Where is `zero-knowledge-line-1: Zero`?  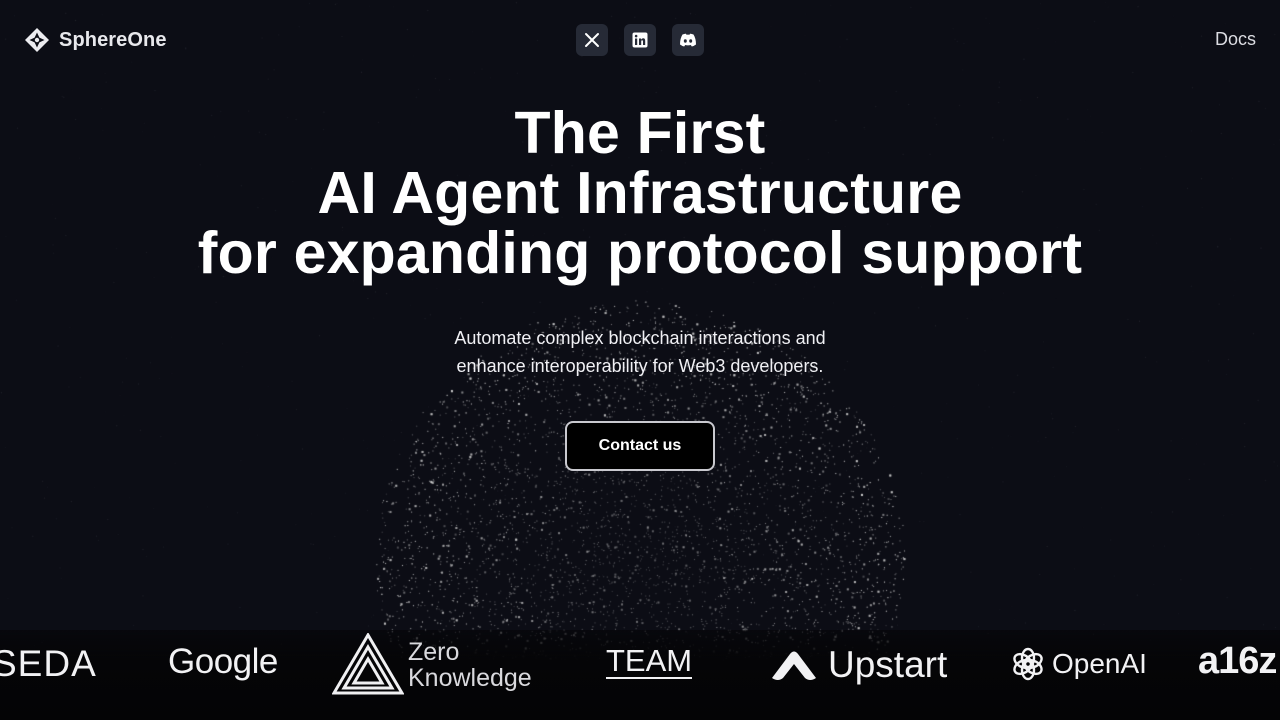 zero-knowledge-line-1: Zero is located at coordinates (434, 652).